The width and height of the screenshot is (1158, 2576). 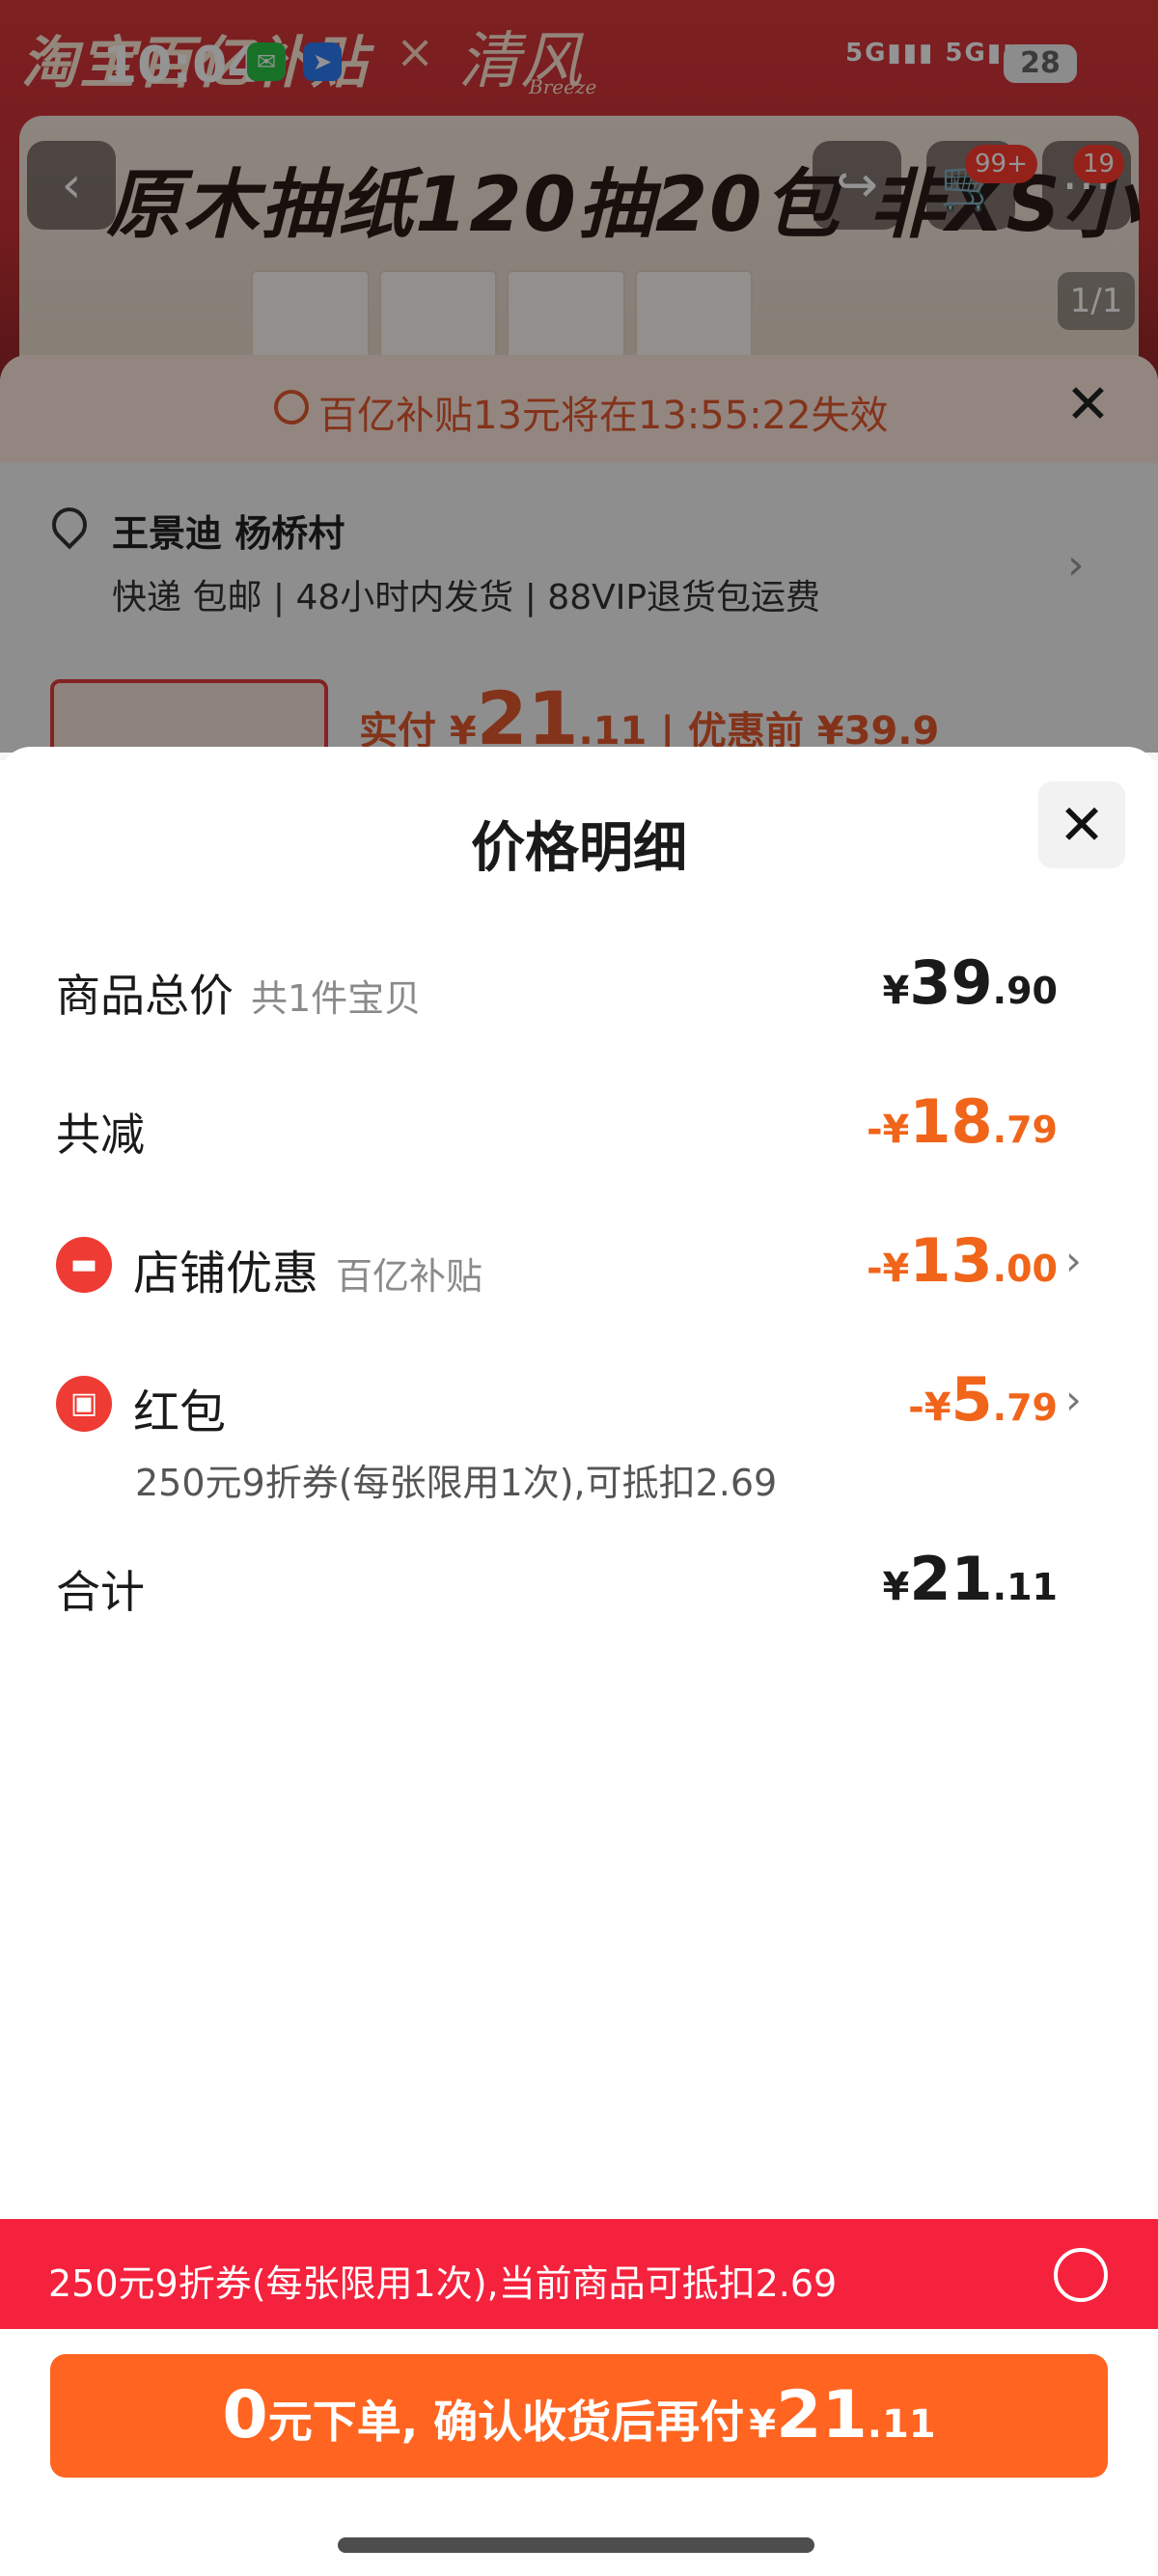 I want to click on total-price-amount: ¥39.90, so click(x=970, y=982).